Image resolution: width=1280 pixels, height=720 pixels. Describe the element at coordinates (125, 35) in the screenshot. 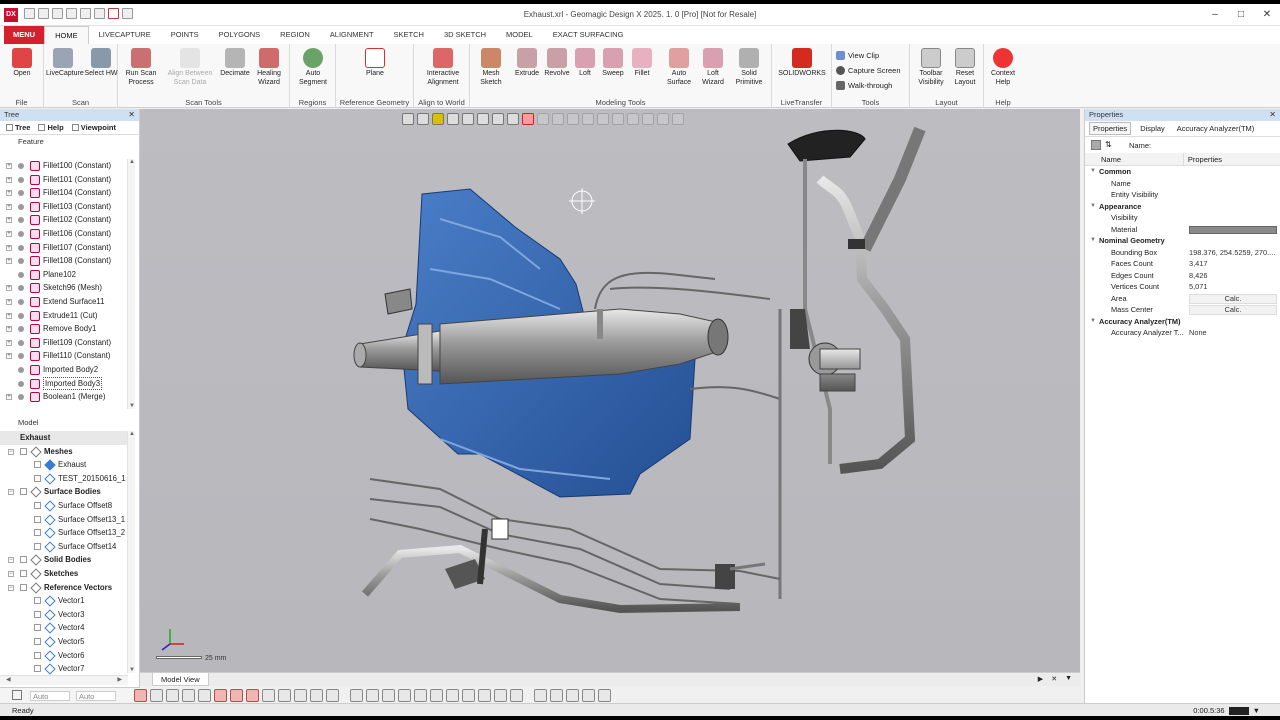

I see `tab-livecapture: LIVECAPTURE` at that location.